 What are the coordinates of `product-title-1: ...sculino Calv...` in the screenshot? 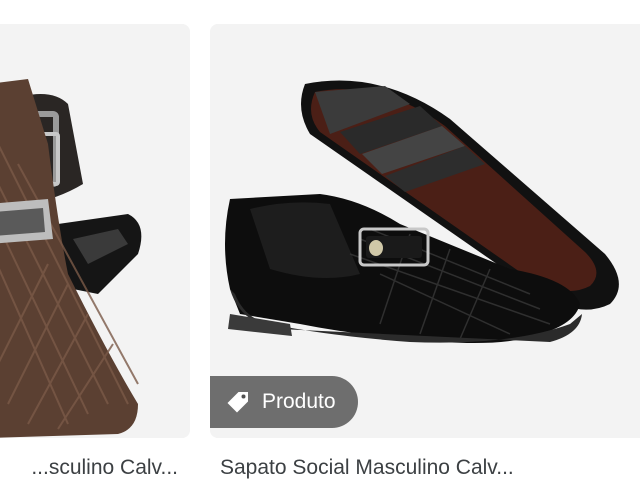 It's located at (89, 466).